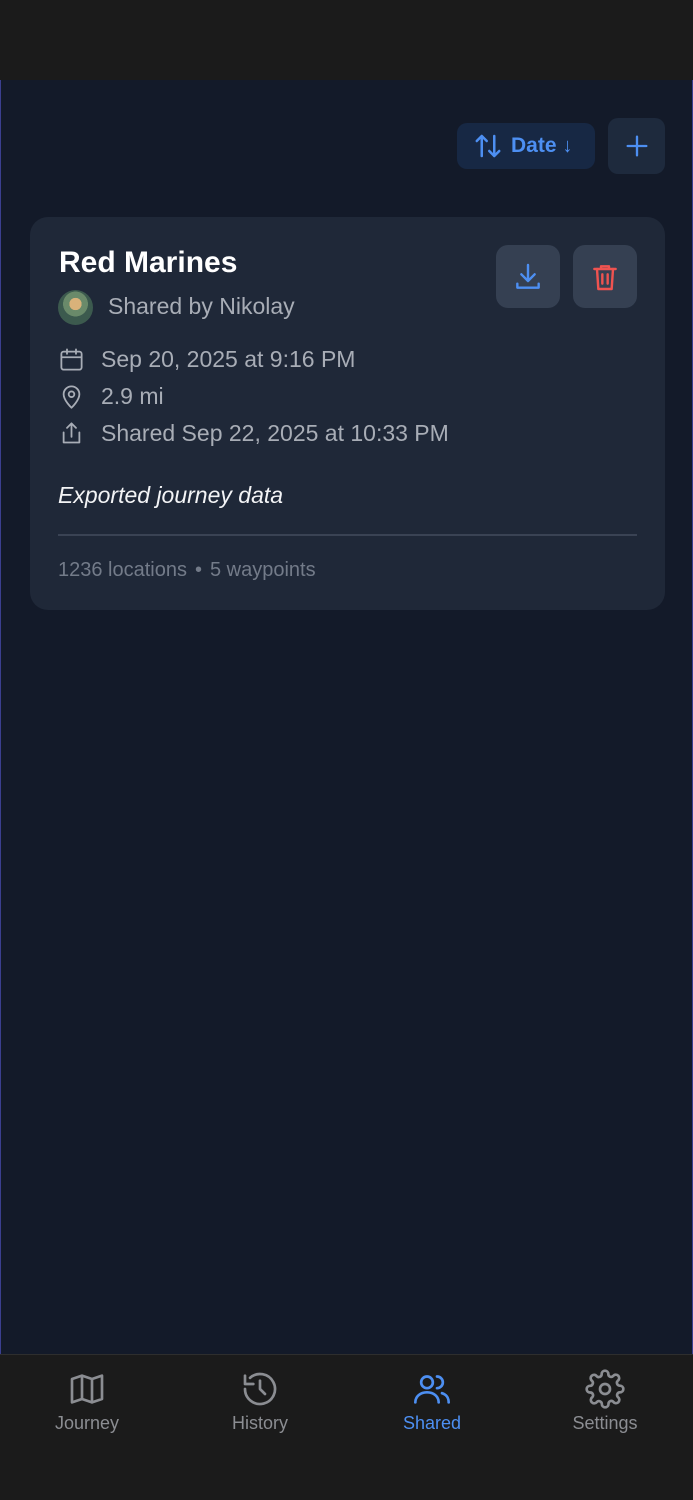 The width and height of the screenshot is (693, 1500). Describe the element at coordinates (605, 1389) in the screenshot. I see `gear-icon` at that location.